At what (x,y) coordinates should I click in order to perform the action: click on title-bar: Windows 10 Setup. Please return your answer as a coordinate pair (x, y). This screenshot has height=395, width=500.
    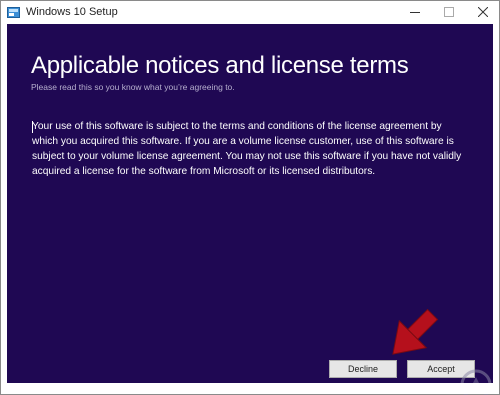
    Looking at the image, I should click on (250, 12).